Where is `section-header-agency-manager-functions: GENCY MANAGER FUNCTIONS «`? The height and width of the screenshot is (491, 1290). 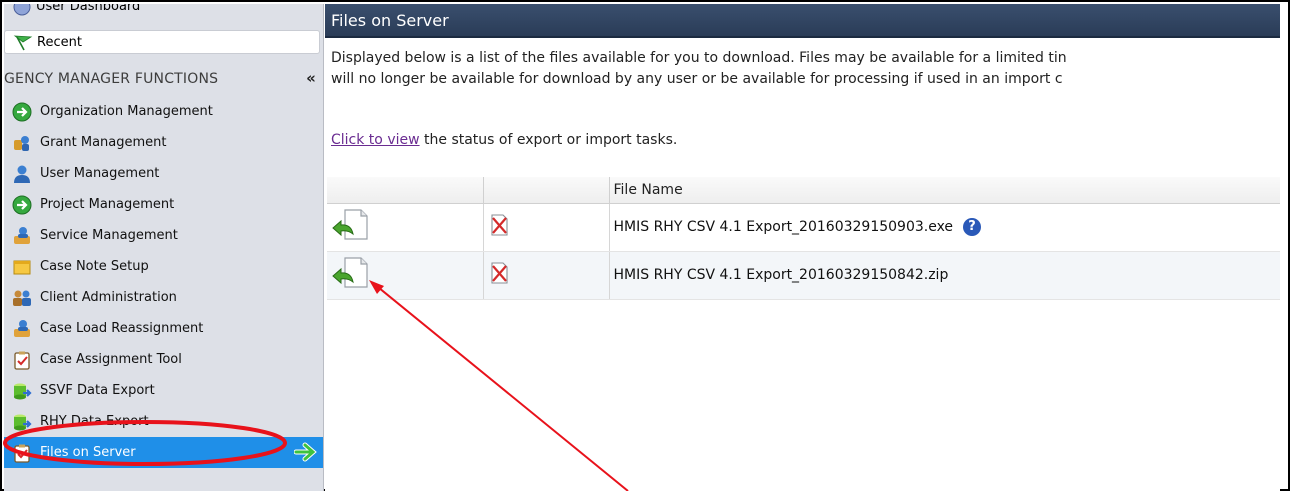
section-header-agency-manager-functions: GENCY MANAGER FUNCTIONS « is located at coordinates (163, 79).